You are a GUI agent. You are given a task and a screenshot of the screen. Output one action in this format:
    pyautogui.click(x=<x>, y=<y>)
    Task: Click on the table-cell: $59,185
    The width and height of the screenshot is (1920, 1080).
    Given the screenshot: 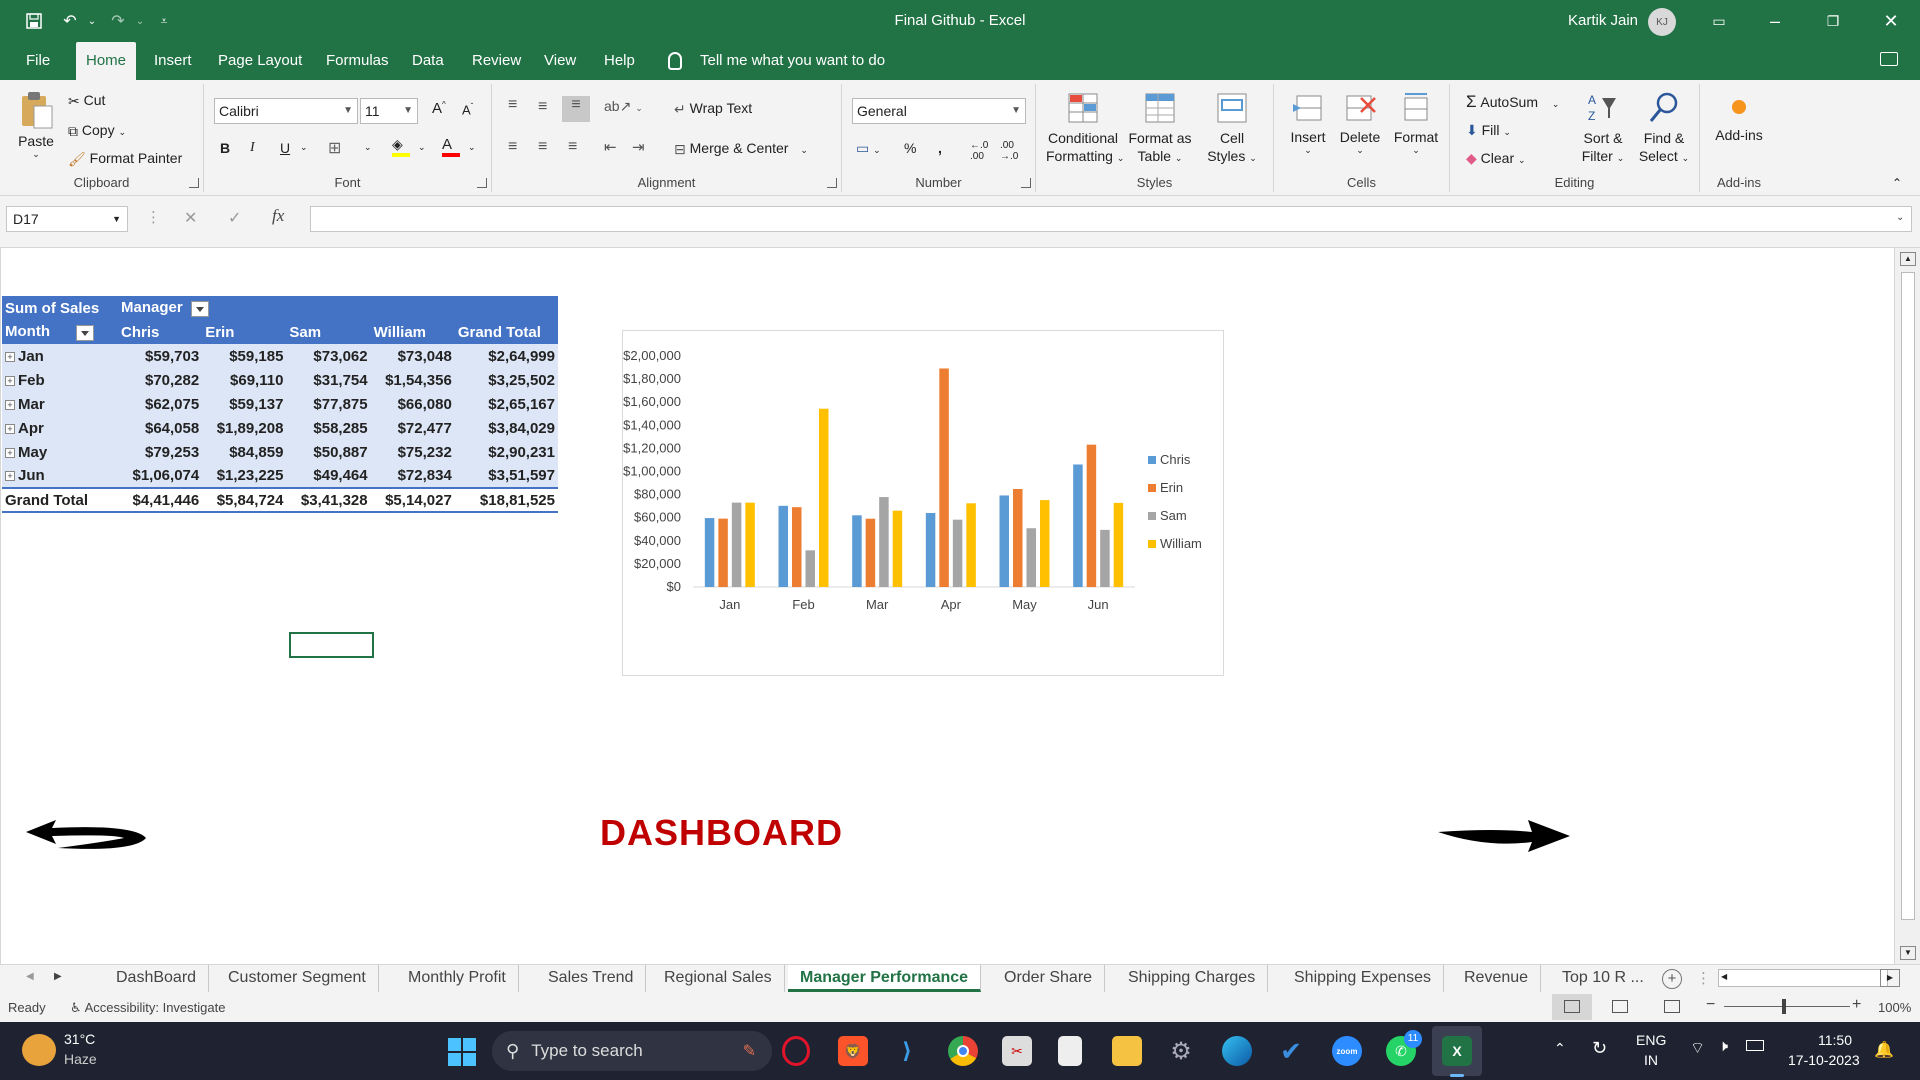 What is the action you would take?
    pyautogui.click(x=244, y=356)
    